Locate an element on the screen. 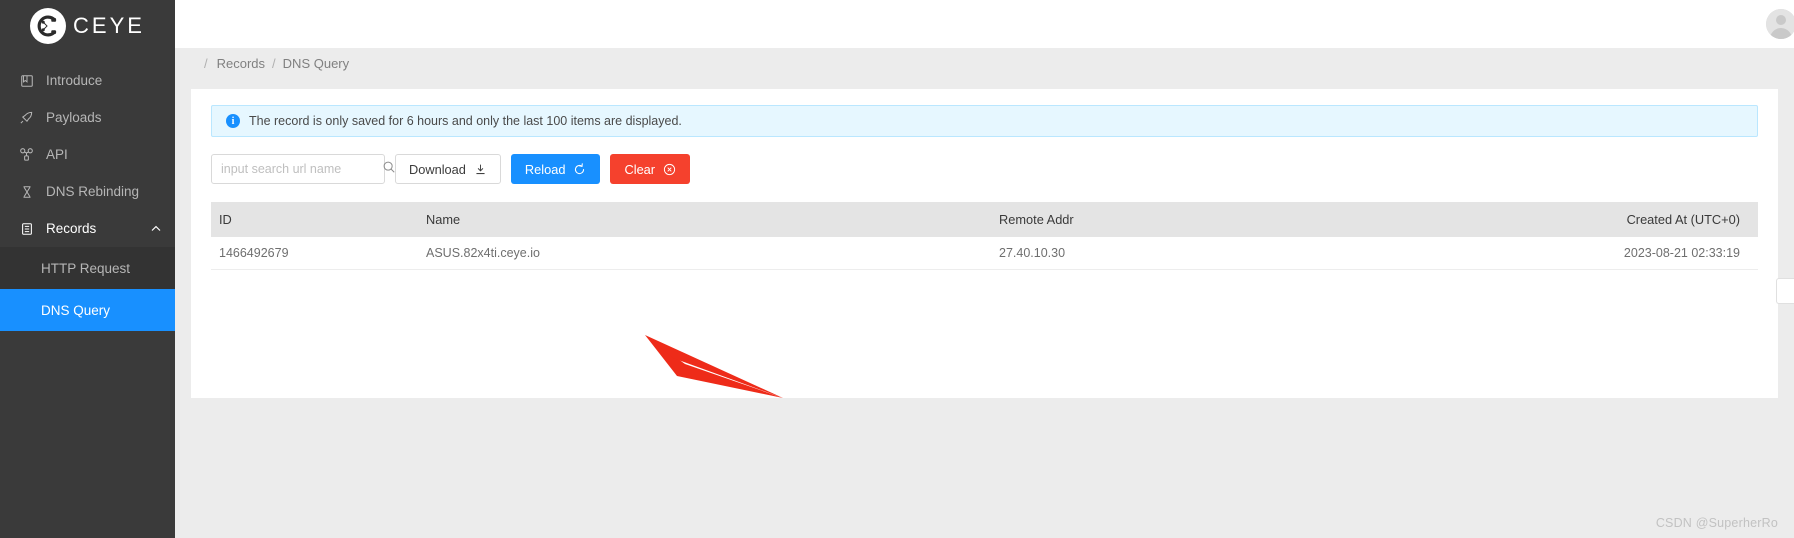  sidebar-item-dns-rebinding: DNS Rebinding is located at coordinates (87, 191).